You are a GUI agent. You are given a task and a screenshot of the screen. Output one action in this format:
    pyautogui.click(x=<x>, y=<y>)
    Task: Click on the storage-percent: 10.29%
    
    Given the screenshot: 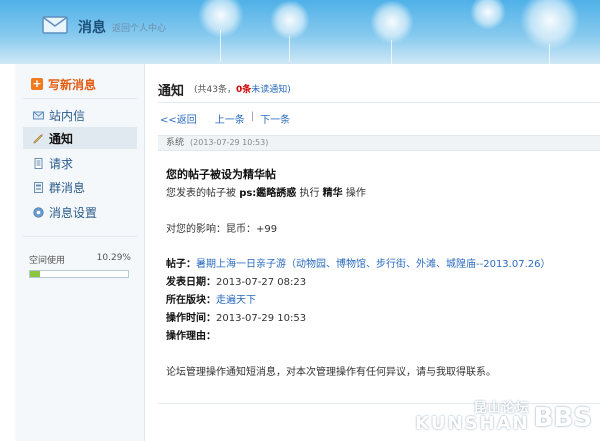 What is the action you would take?
    pyautogui.click(x=113, y=258)
    